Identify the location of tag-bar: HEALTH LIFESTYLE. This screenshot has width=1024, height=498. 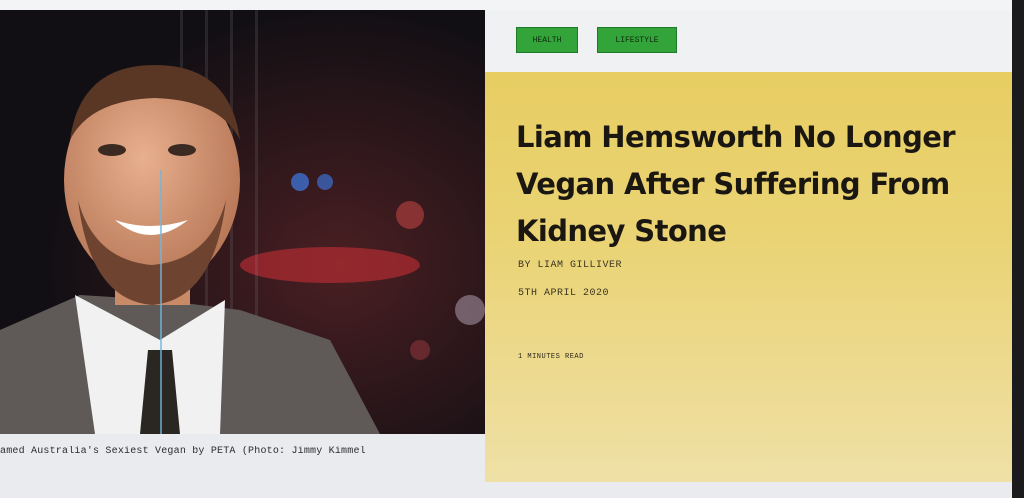
(748, 41).